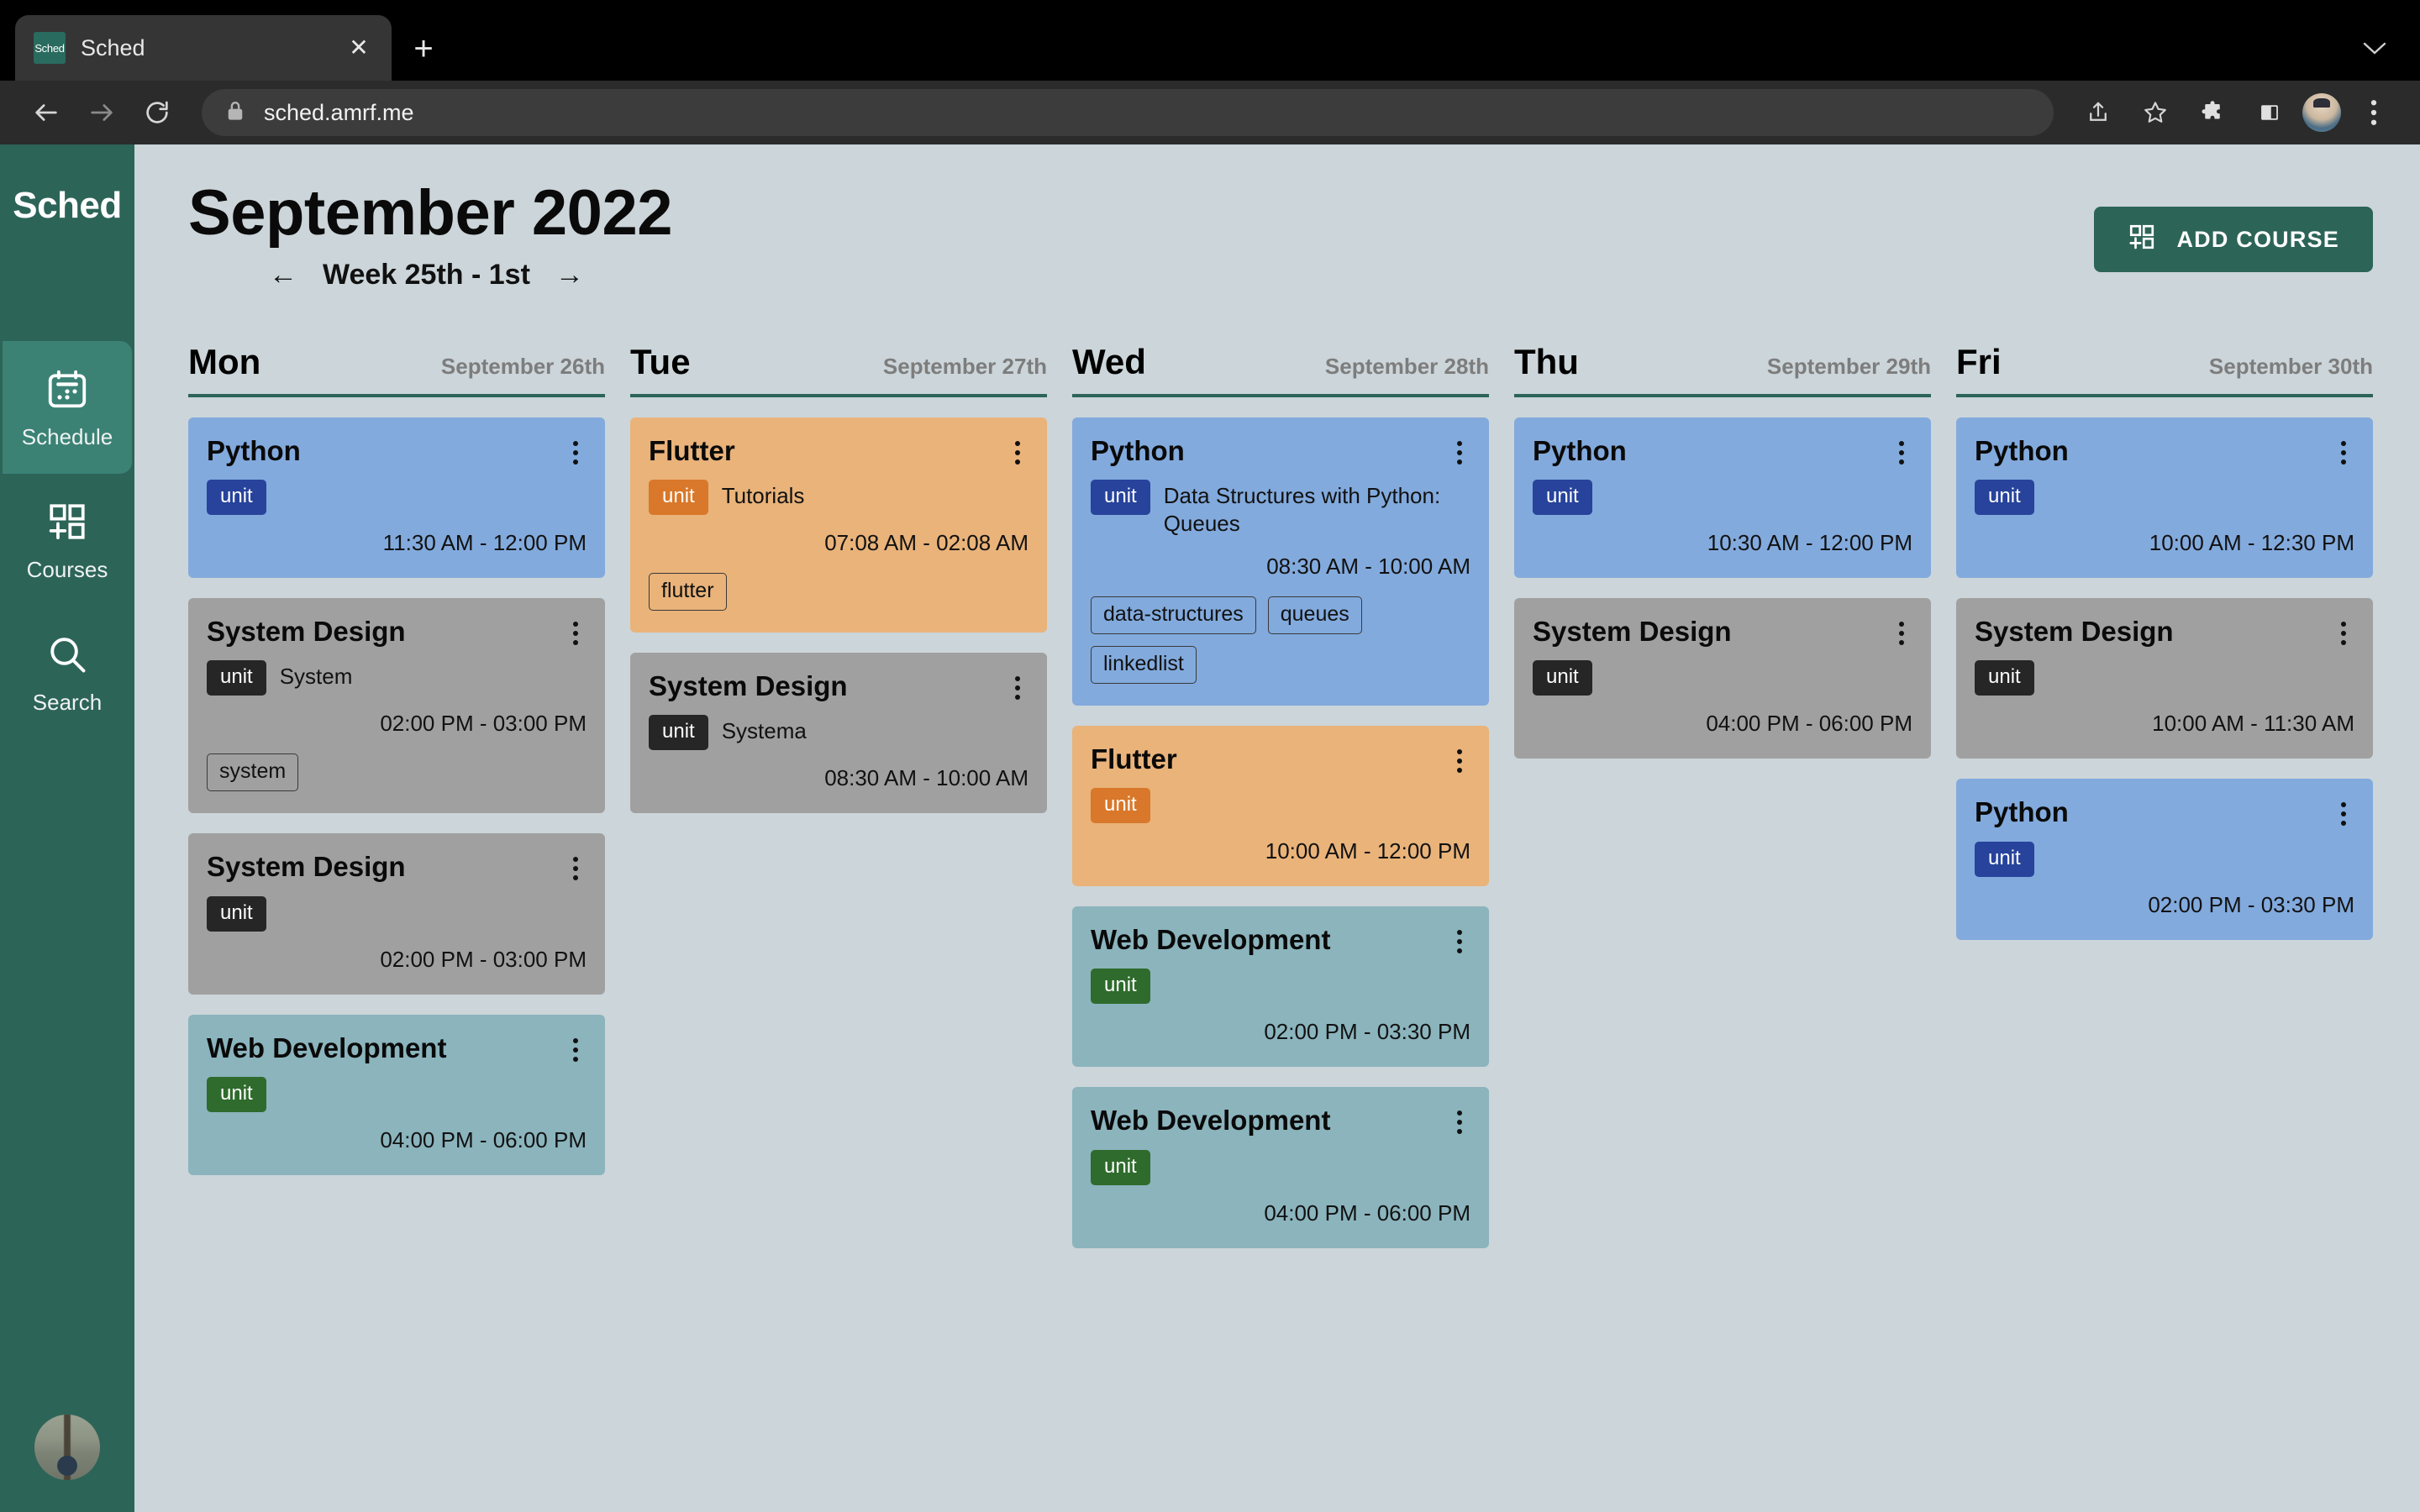  Describe the element at coordinates (2322, 112) in the screenshot. I see `profile-avatar` at that location.